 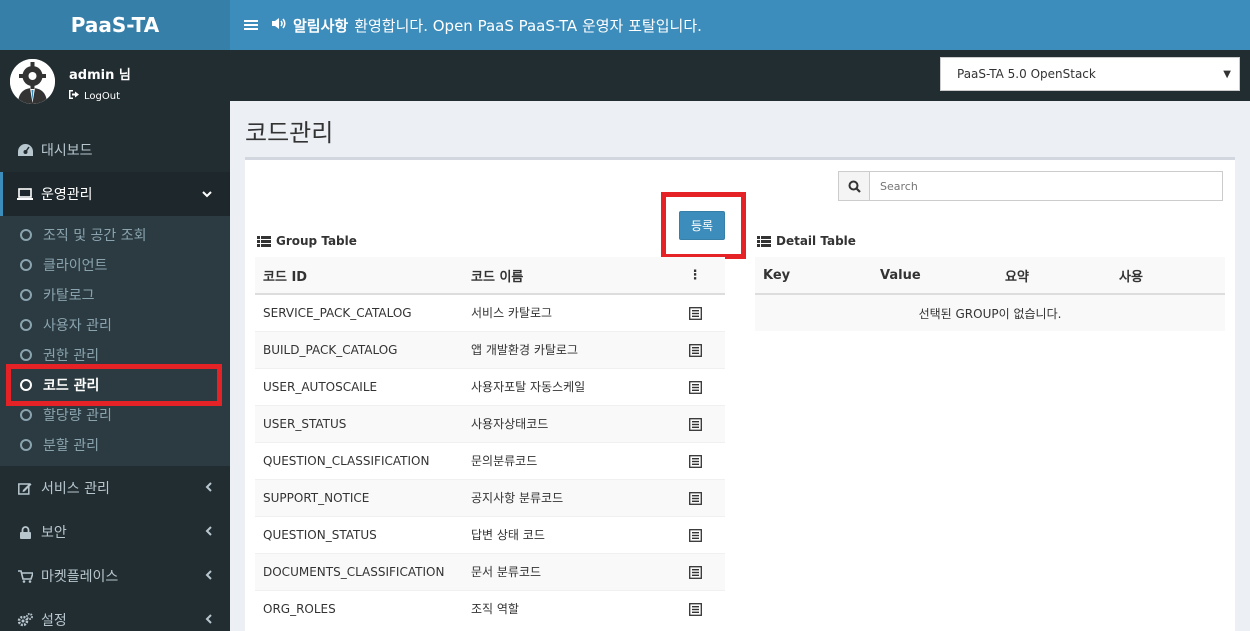 I want to click on code-id: DOCUMENTS_CLASSIFICATION, so click(x=359, y=571).